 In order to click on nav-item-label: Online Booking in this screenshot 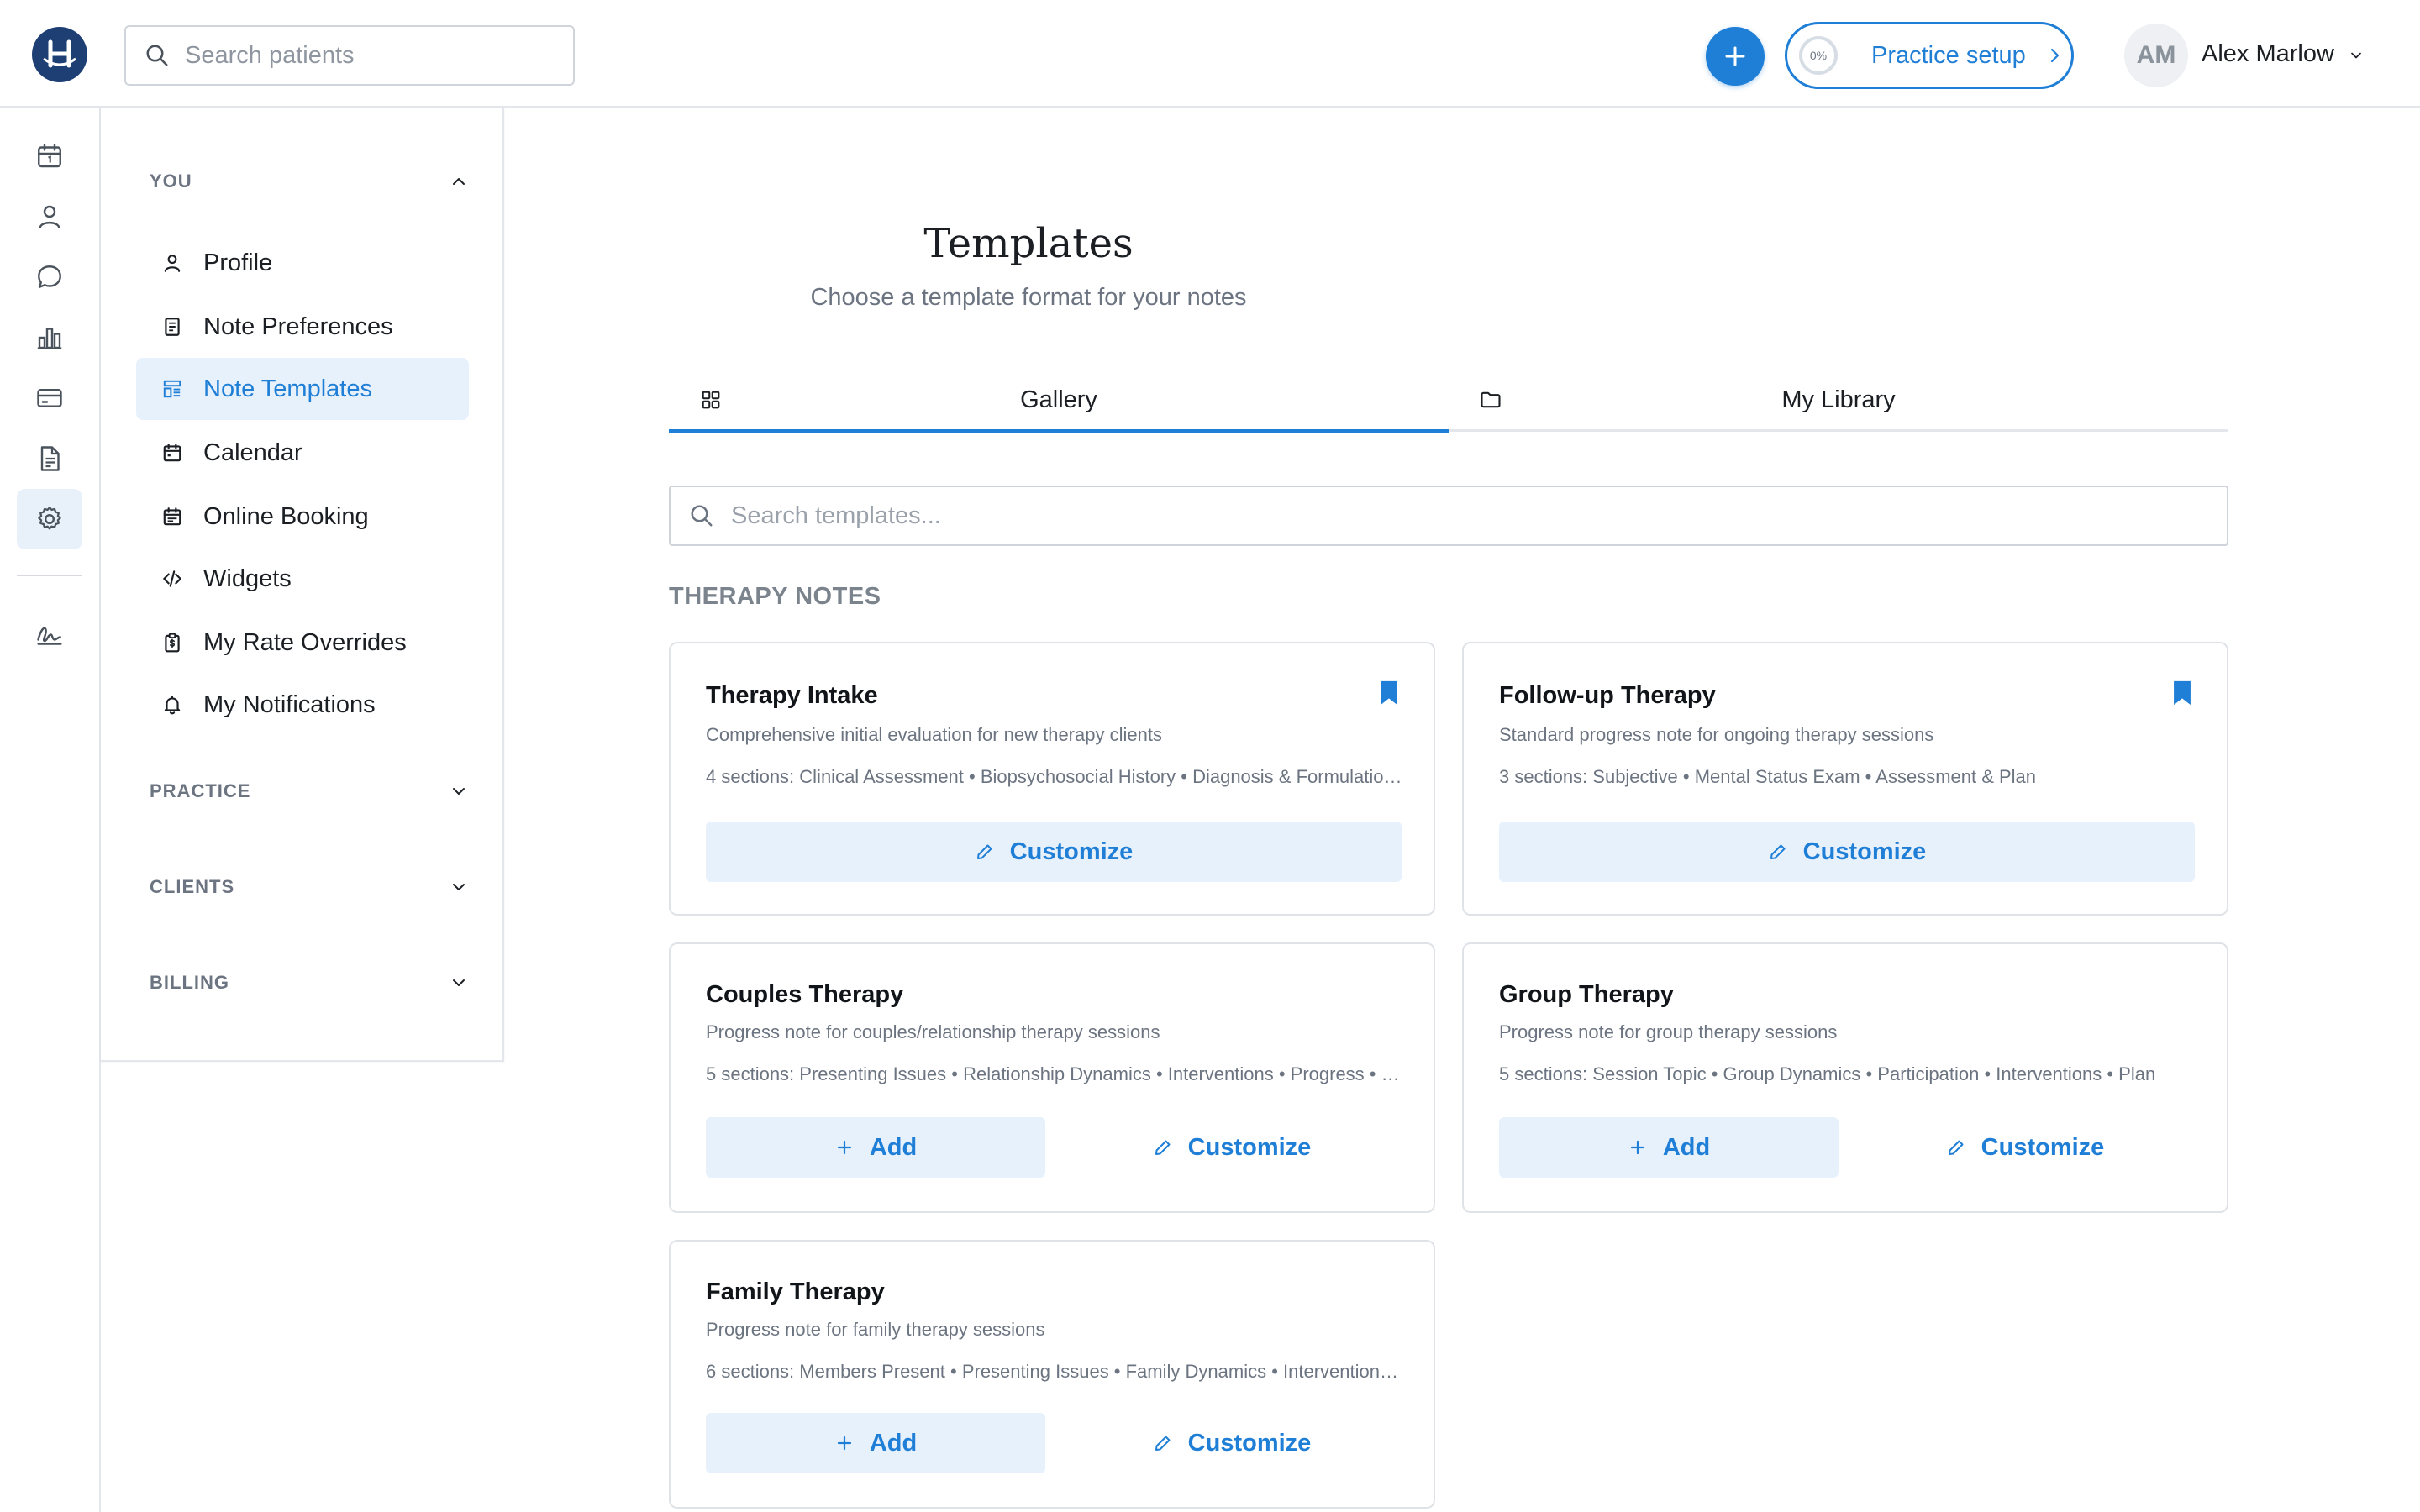, I will do `click(286, 516)`.